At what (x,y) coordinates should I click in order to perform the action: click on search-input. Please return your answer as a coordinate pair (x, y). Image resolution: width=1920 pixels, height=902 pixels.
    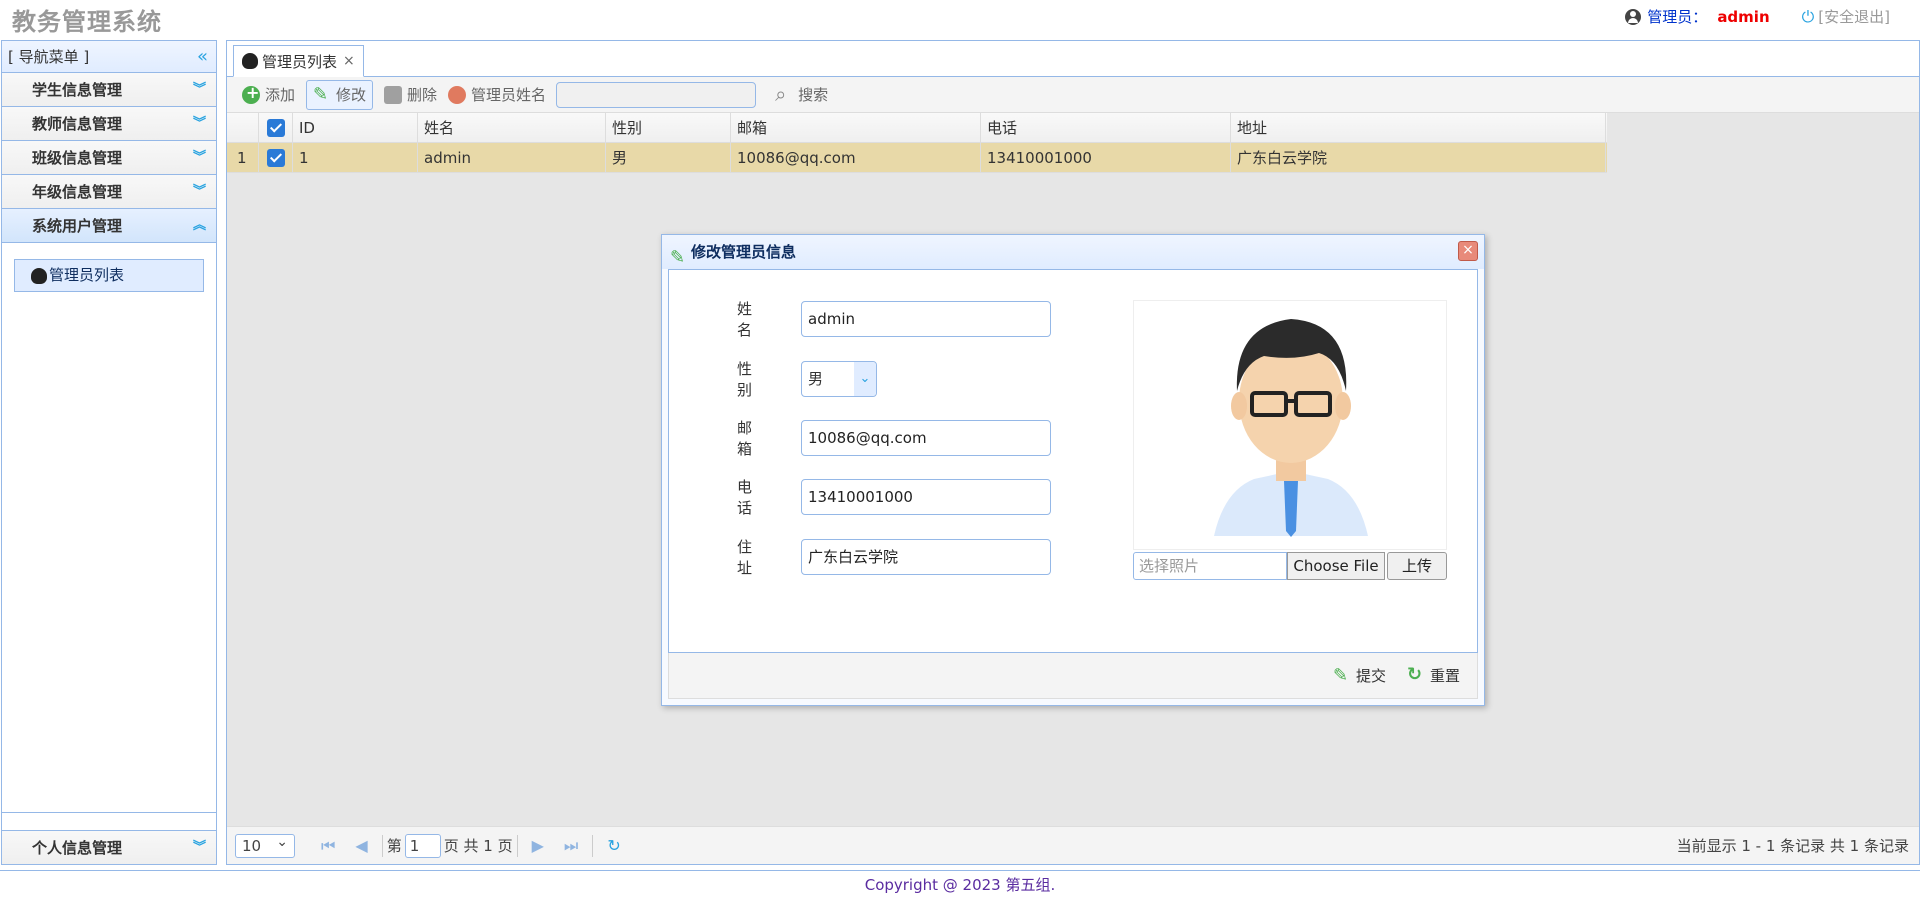
    Looking at the image, I should click on (656, 94).